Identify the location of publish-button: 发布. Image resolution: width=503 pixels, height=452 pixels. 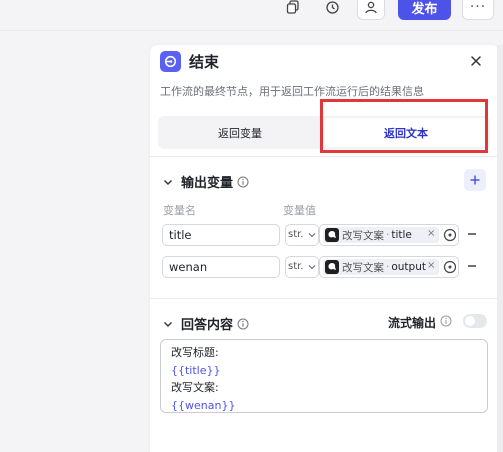
(424, 10).